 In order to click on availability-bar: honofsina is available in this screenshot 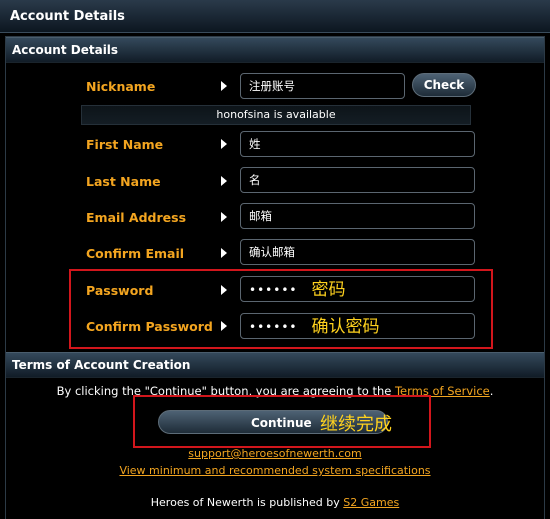, I will do `click(275, 115)`.